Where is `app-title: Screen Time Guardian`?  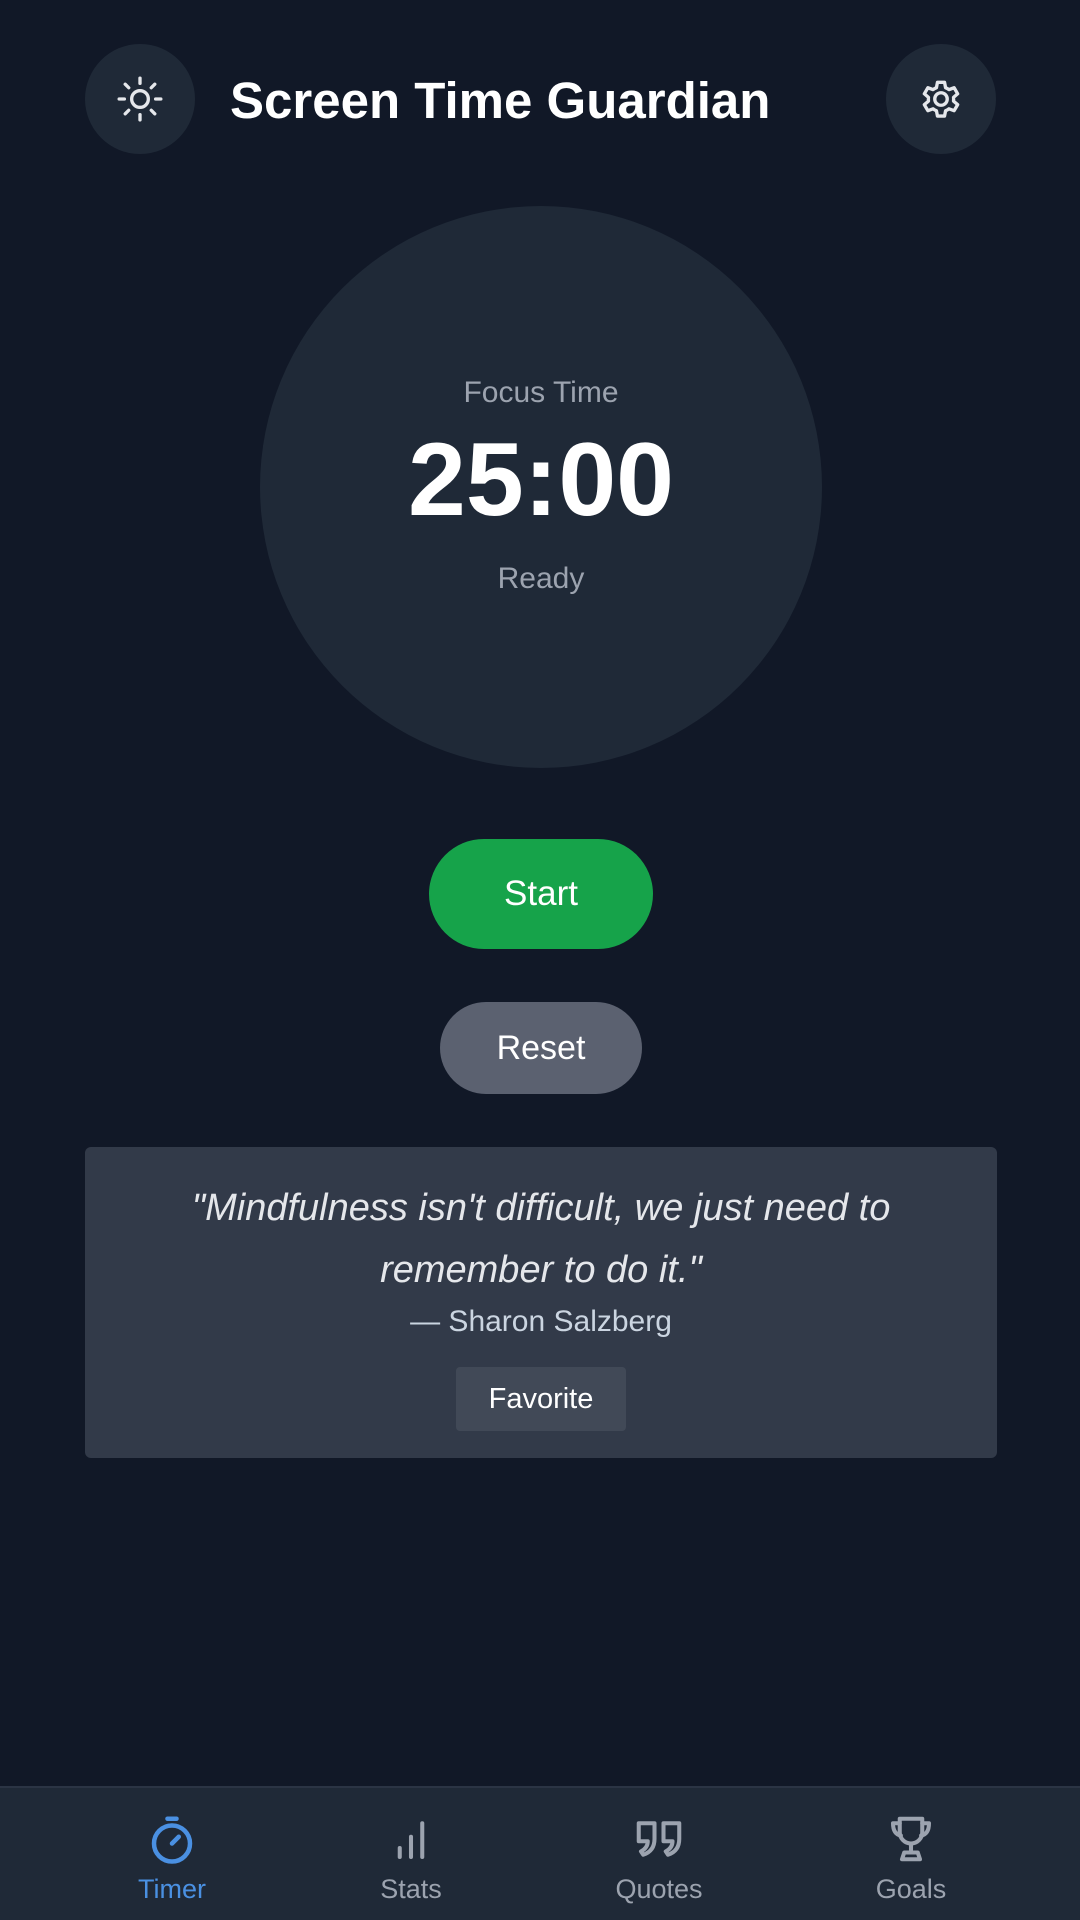
app-title: Screen Time Guardian is located at coordinates (500, 100).